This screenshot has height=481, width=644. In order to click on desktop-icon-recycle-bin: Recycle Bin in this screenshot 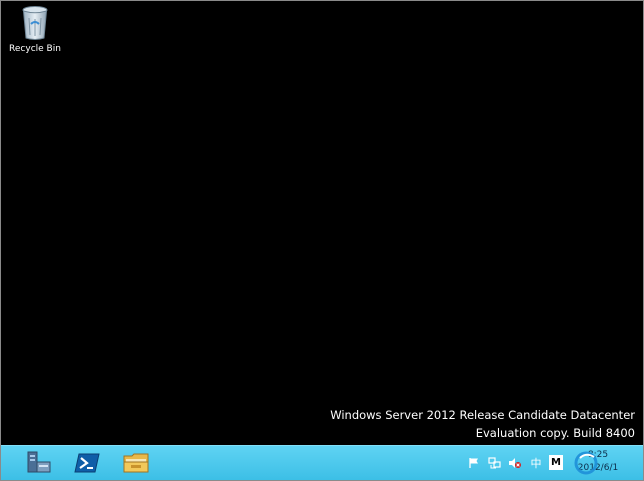, I will do `click(35, 29)`.